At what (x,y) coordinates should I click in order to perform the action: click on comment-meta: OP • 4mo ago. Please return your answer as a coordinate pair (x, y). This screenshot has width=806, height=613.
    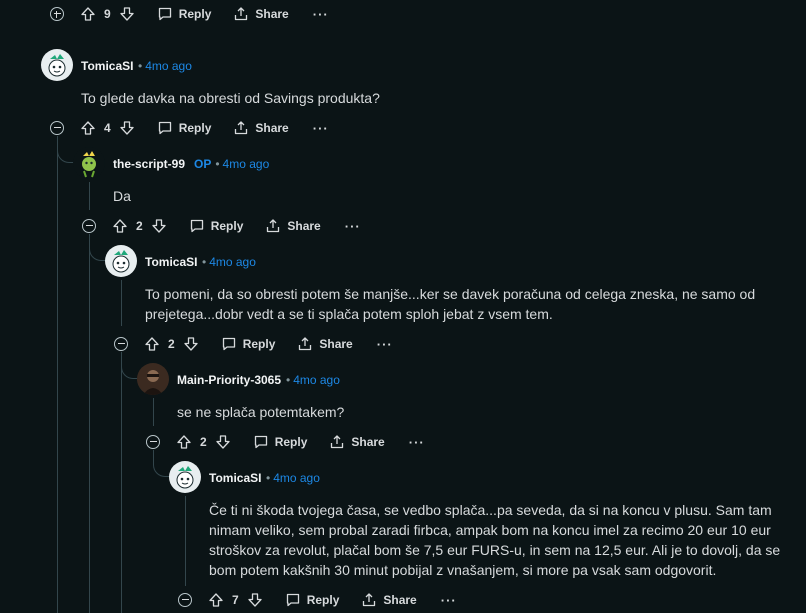
    Looking at the image, I should click on (232, 164).